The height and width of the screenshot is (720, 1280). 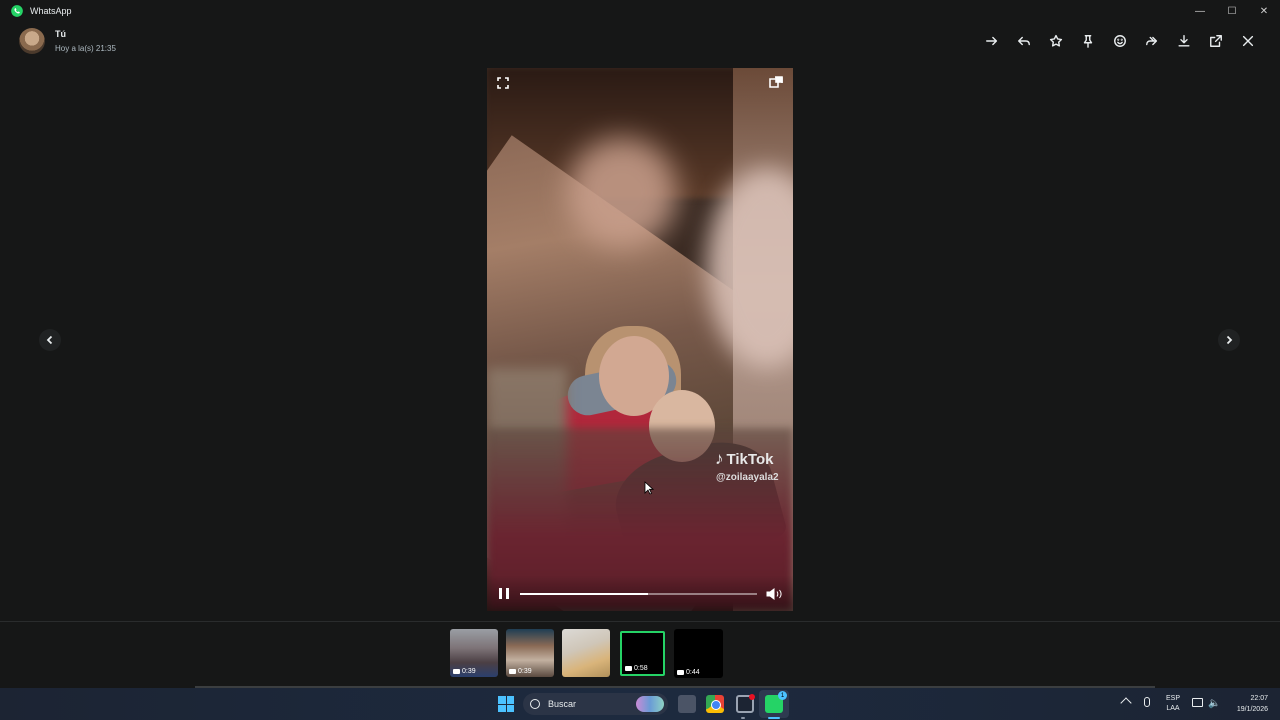 I want to click on forward-icon, so click(x=1152, y=41).